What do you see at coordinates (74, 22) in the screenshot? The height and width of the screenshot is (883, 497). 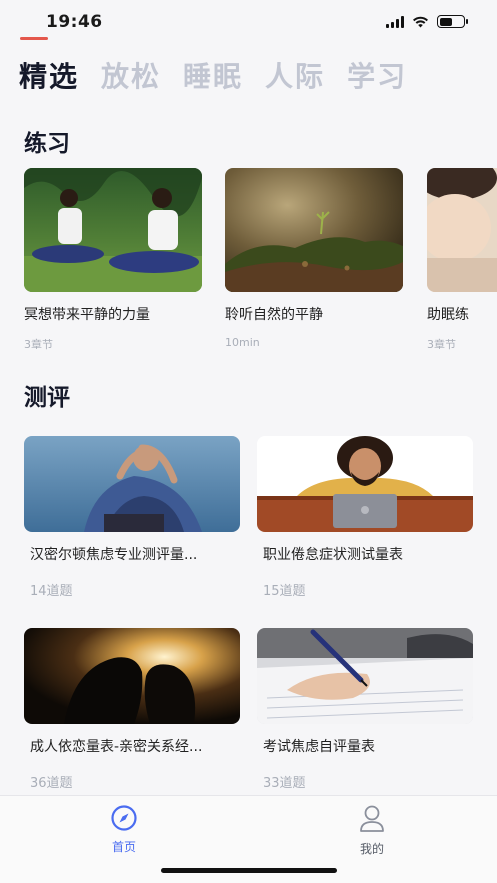 I see `status-time: 19:46` at bounding box center [74, 22].